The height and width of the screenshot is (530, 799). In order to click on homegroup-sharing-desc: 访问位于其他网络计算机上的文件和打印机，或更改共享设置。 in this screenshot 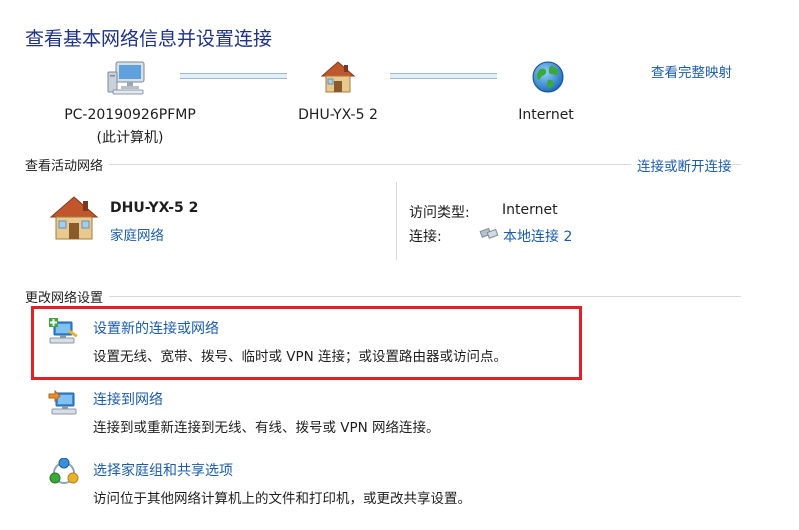, I will do `click(282, 499)`.